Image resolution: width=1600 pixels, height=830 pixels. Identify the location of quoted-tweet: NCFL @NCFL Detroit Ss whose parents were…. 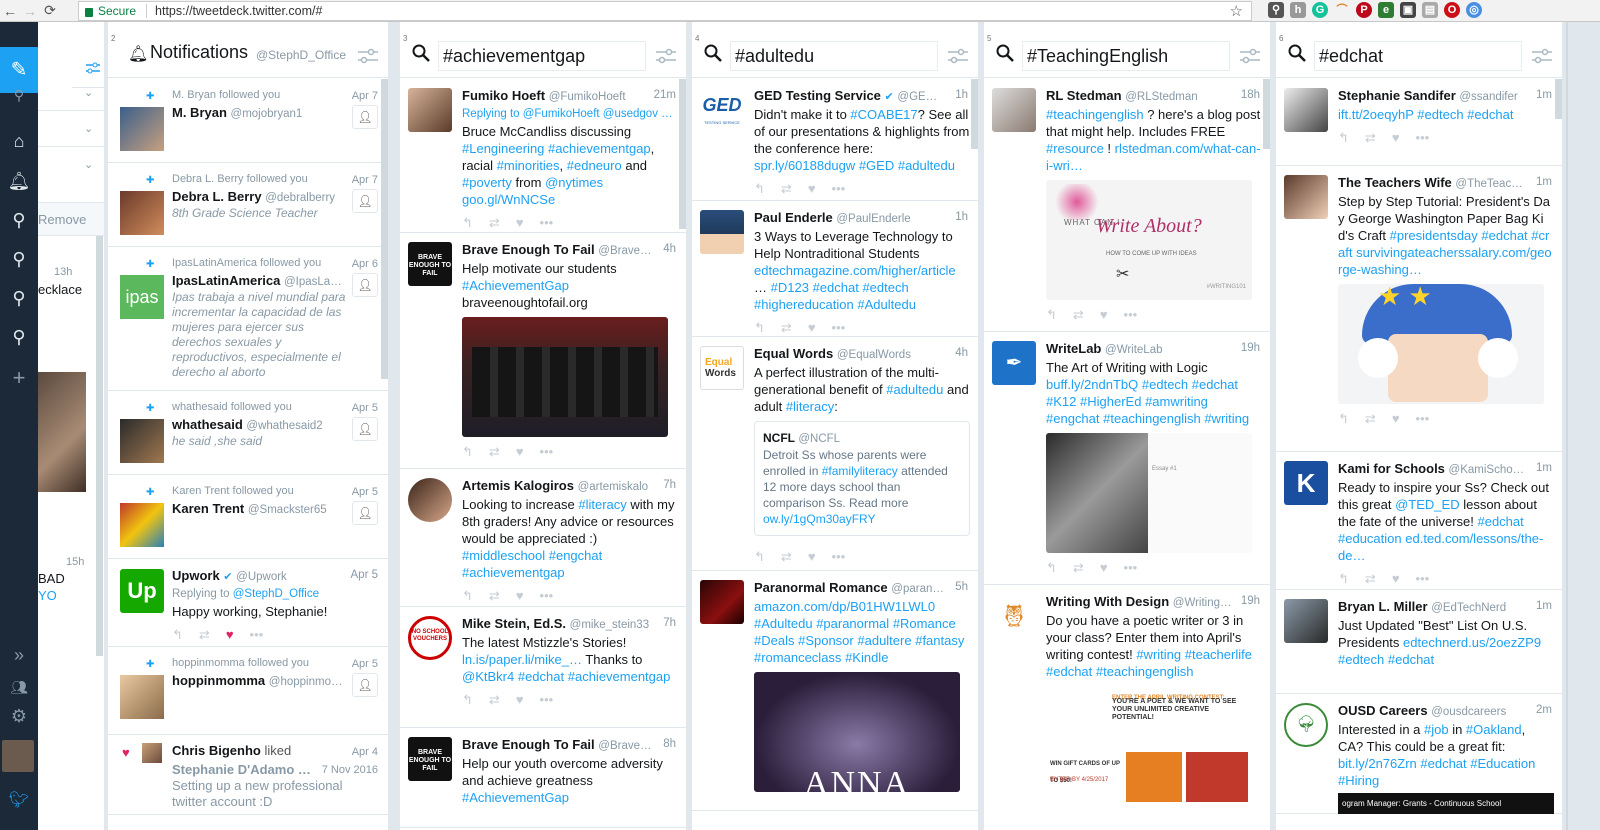
(862, 478).